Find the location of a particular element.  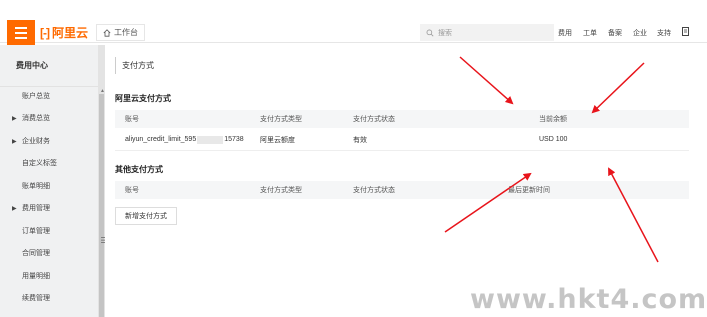

logo-text: 阿里云 is located at coordinates (70, 33).